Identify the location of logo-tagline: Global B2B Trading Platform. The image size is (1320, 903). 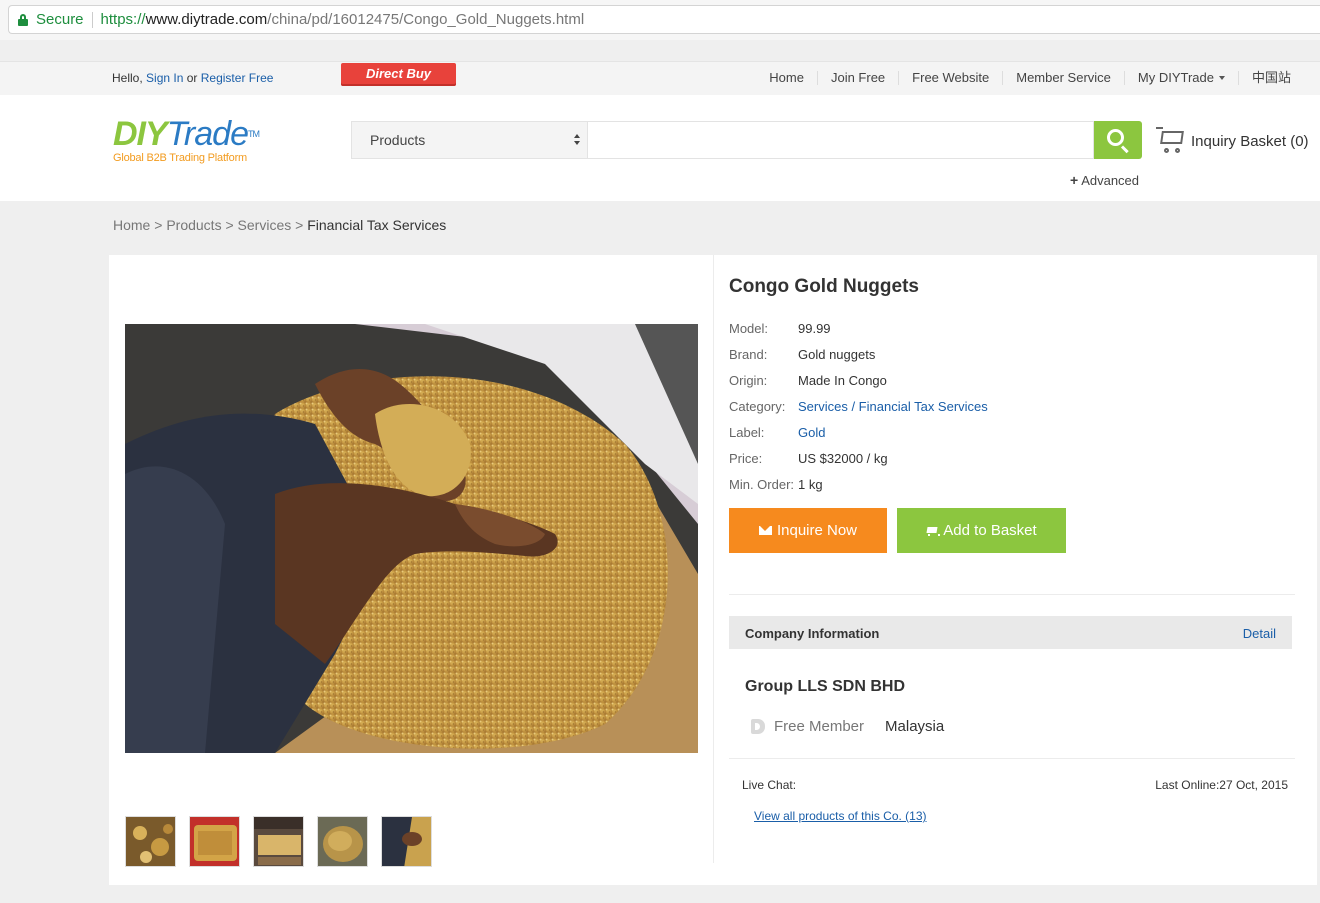
(180, 158).